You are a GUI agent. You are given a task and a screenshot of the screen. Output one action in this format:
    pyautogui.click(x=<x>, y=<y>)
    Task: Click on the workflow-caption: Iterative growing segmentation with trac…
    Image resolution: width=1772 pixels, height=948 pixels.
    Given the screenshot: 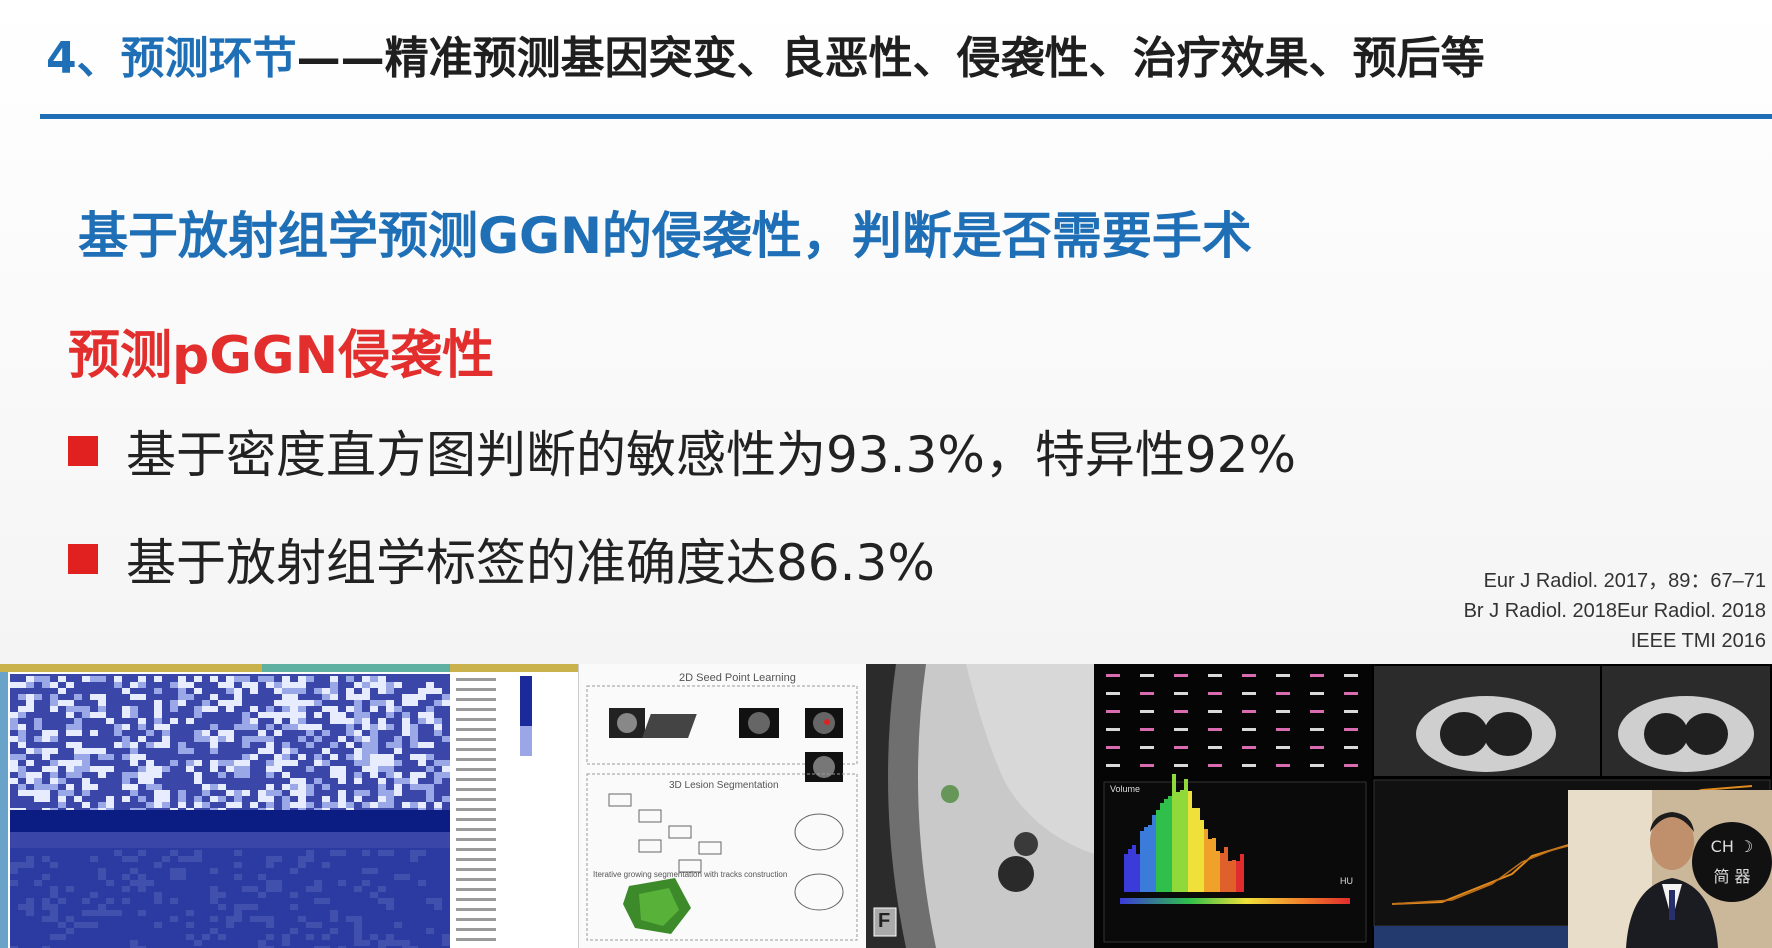 What is the action you would take?
    pyautogui.click(x=690, y=874)
    